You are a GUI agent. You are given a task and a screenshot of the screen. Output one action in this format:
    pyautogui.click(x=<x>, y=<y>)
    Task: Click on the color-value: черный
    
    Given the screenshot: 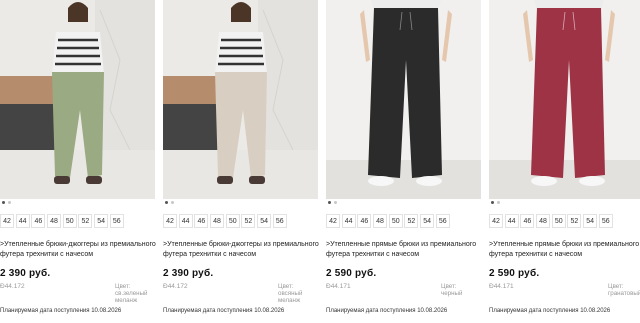 What is the action you would take?
    pyautogui.click(x=452, y=293)
    